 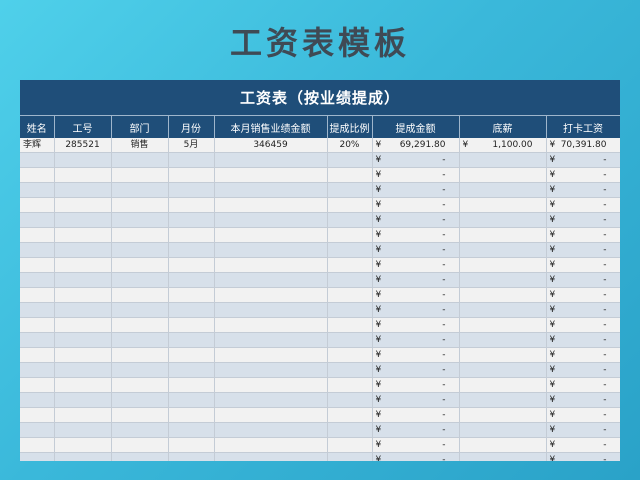 What do you see at coordinates (583, 145) in the screenshot?
I see `money-cell: ¥70,391.80` at bounding box center [583, 145].